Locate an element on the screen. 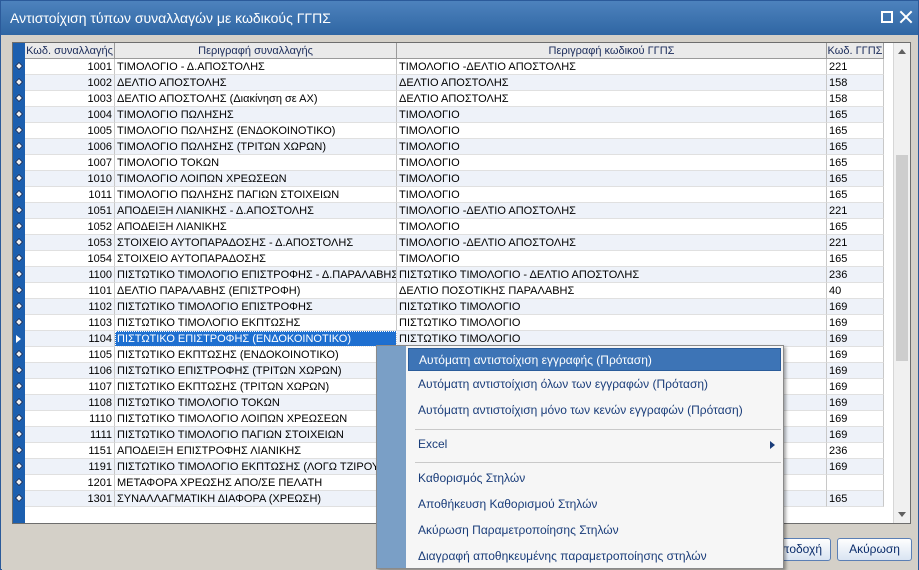 The image size is (919, 570). cell-ggps-code: 236 is located at coordinates (855, 451).